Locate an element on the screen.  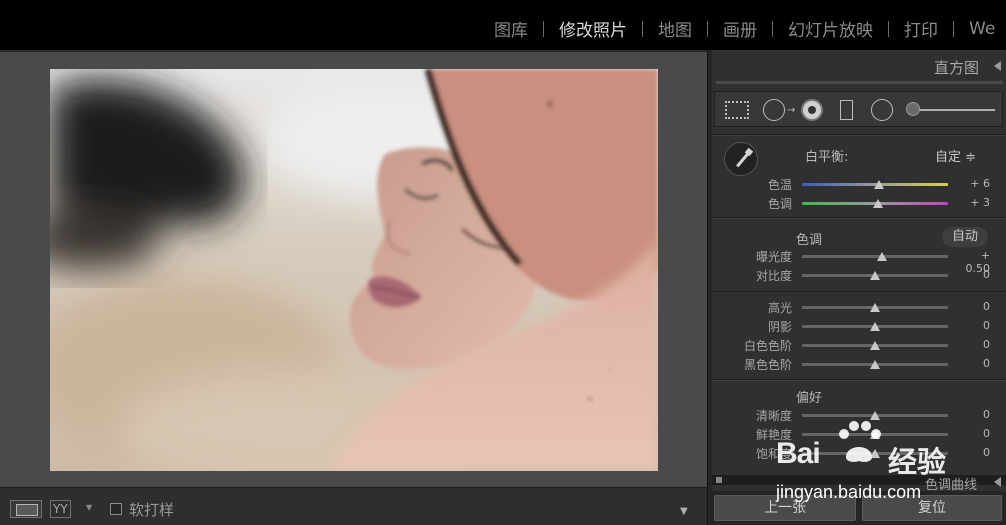
radial-filter-icon is located at coordinates (882, 110).